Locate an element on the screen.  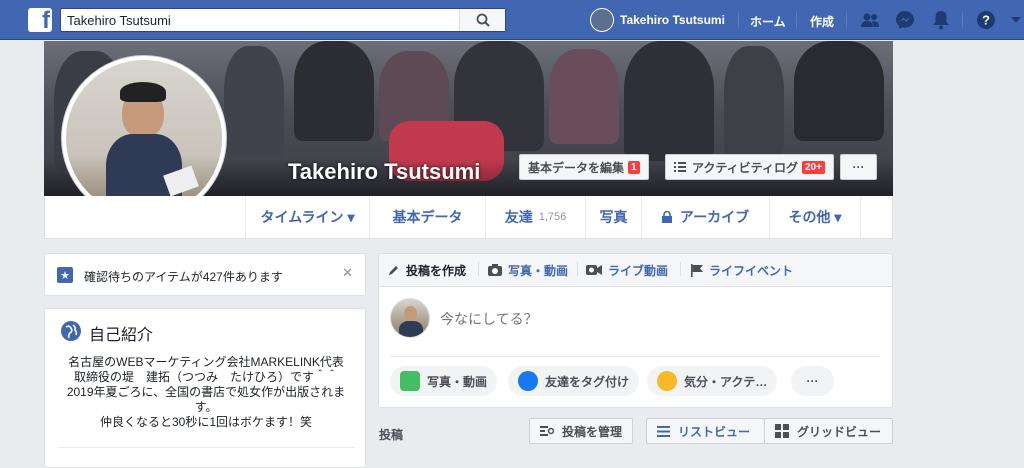
photo-suit is located at coordinates (411, 329).